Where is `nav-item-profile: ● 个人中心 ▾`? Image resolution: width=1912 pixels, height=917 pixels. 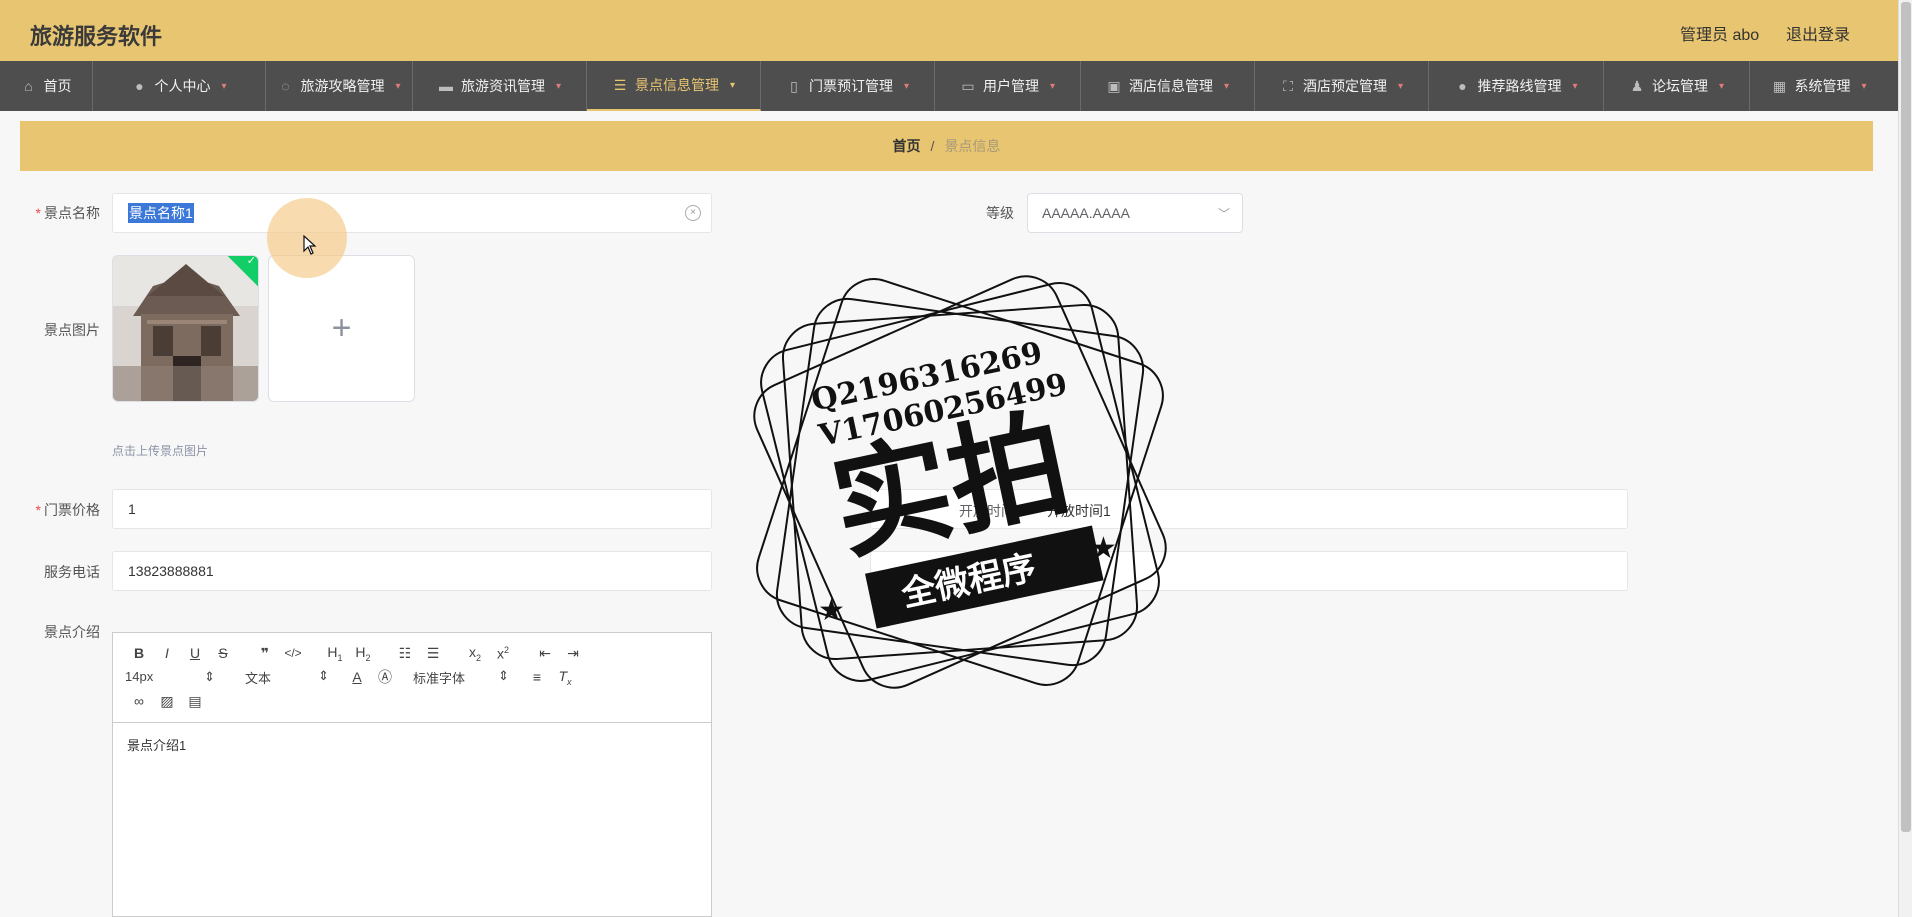 nav-item-profile: ● 个人中心 ▾ is located at coordinates (179, 86).